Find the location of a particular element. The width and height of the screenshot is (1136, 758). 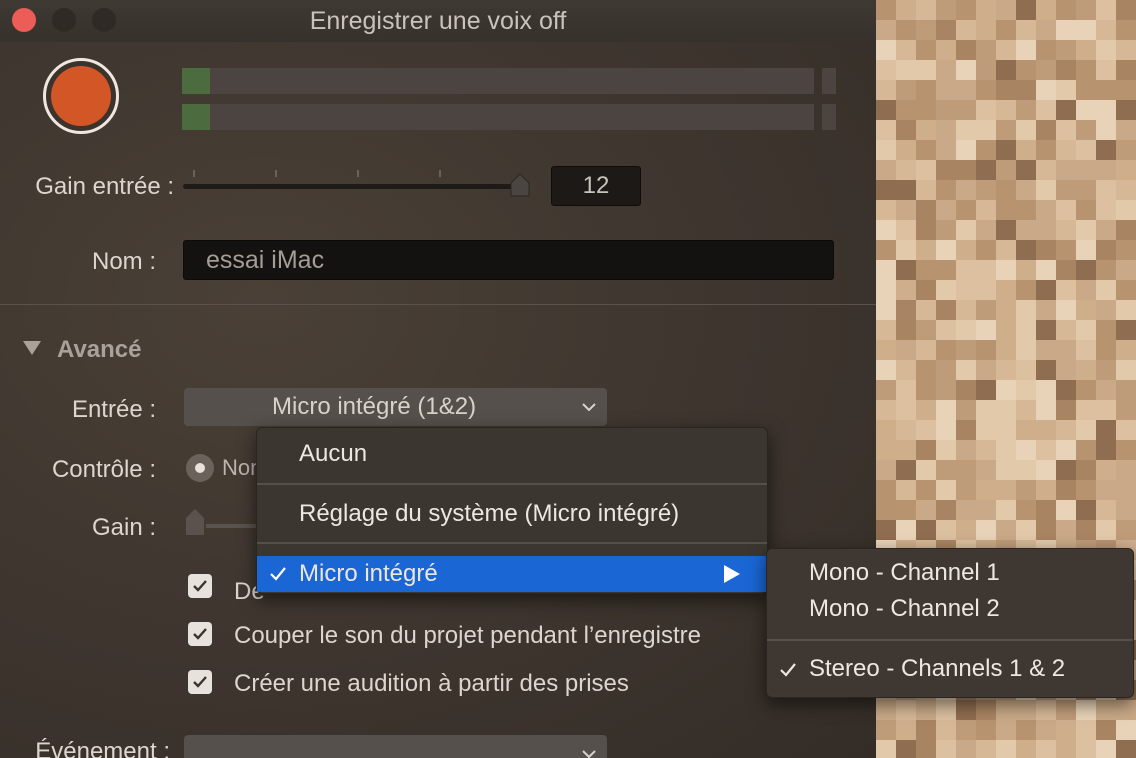

monitor-radio is located at coordinates (200, 468).